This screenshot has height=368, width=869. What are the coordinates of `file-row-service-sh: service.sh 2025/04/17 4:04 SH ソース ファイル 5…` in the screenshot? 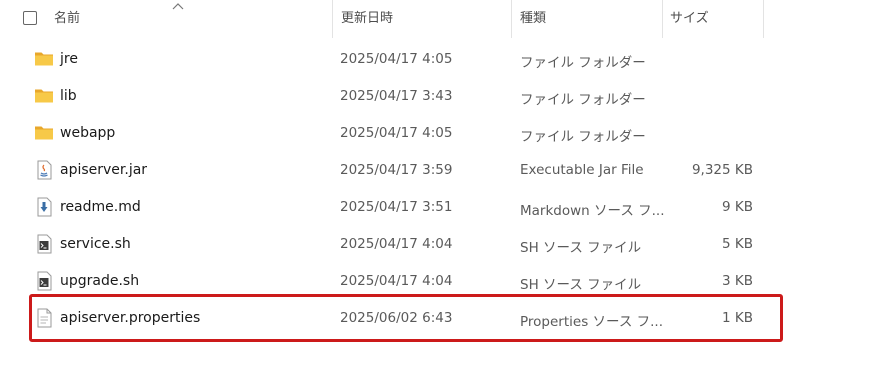 It's located at (434, 244).